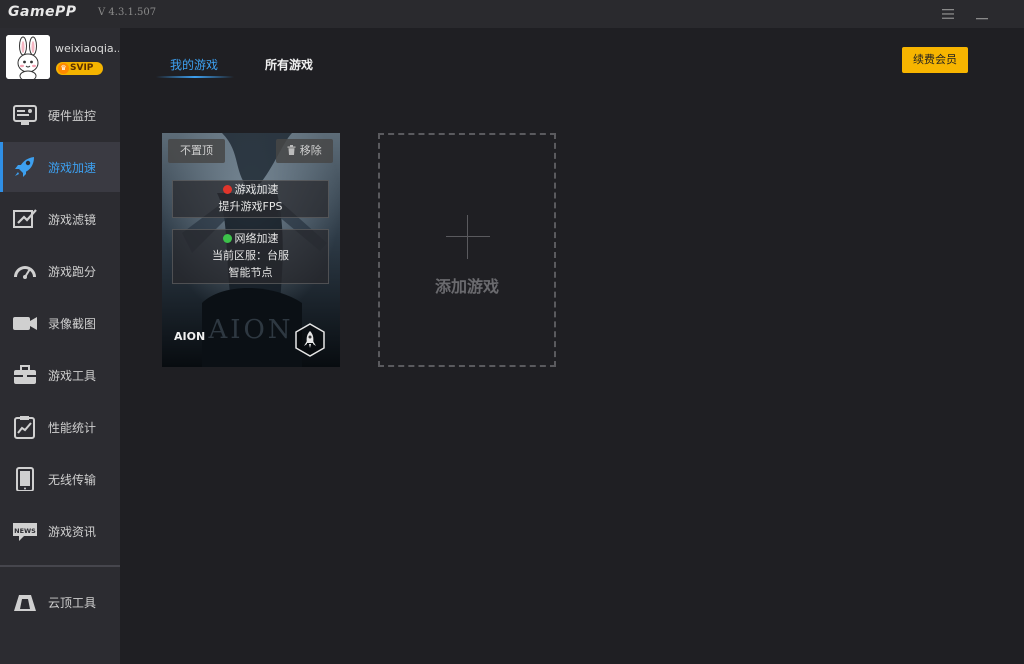 Image resolution: width=1024 pixels, height=664 pixels. What do you see at coordinates (72, 480) in the screenshot?
I see `sidebar-item-label: 无线传输` at bounding box center [72, 480].